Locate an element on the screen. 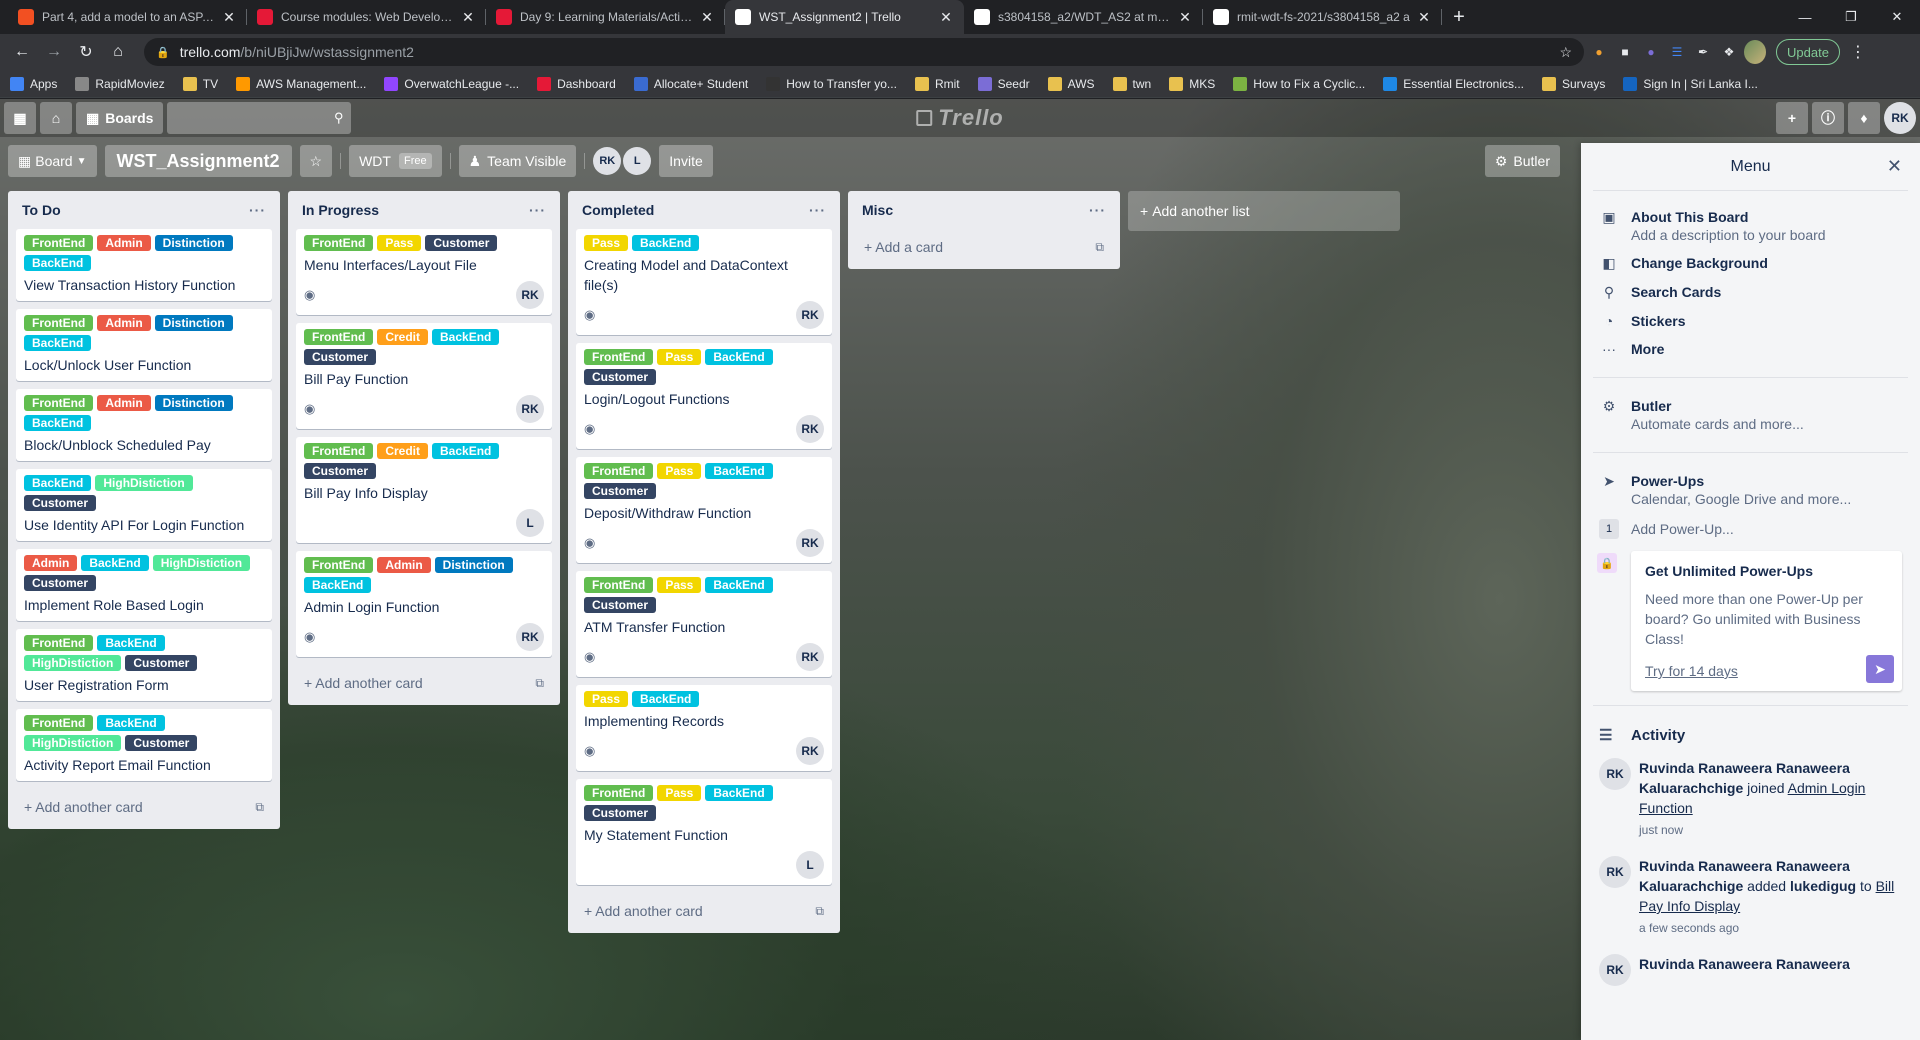 The image size is (1920, 1040). bookmark-item: Apps is located at coordinates (33, 83).